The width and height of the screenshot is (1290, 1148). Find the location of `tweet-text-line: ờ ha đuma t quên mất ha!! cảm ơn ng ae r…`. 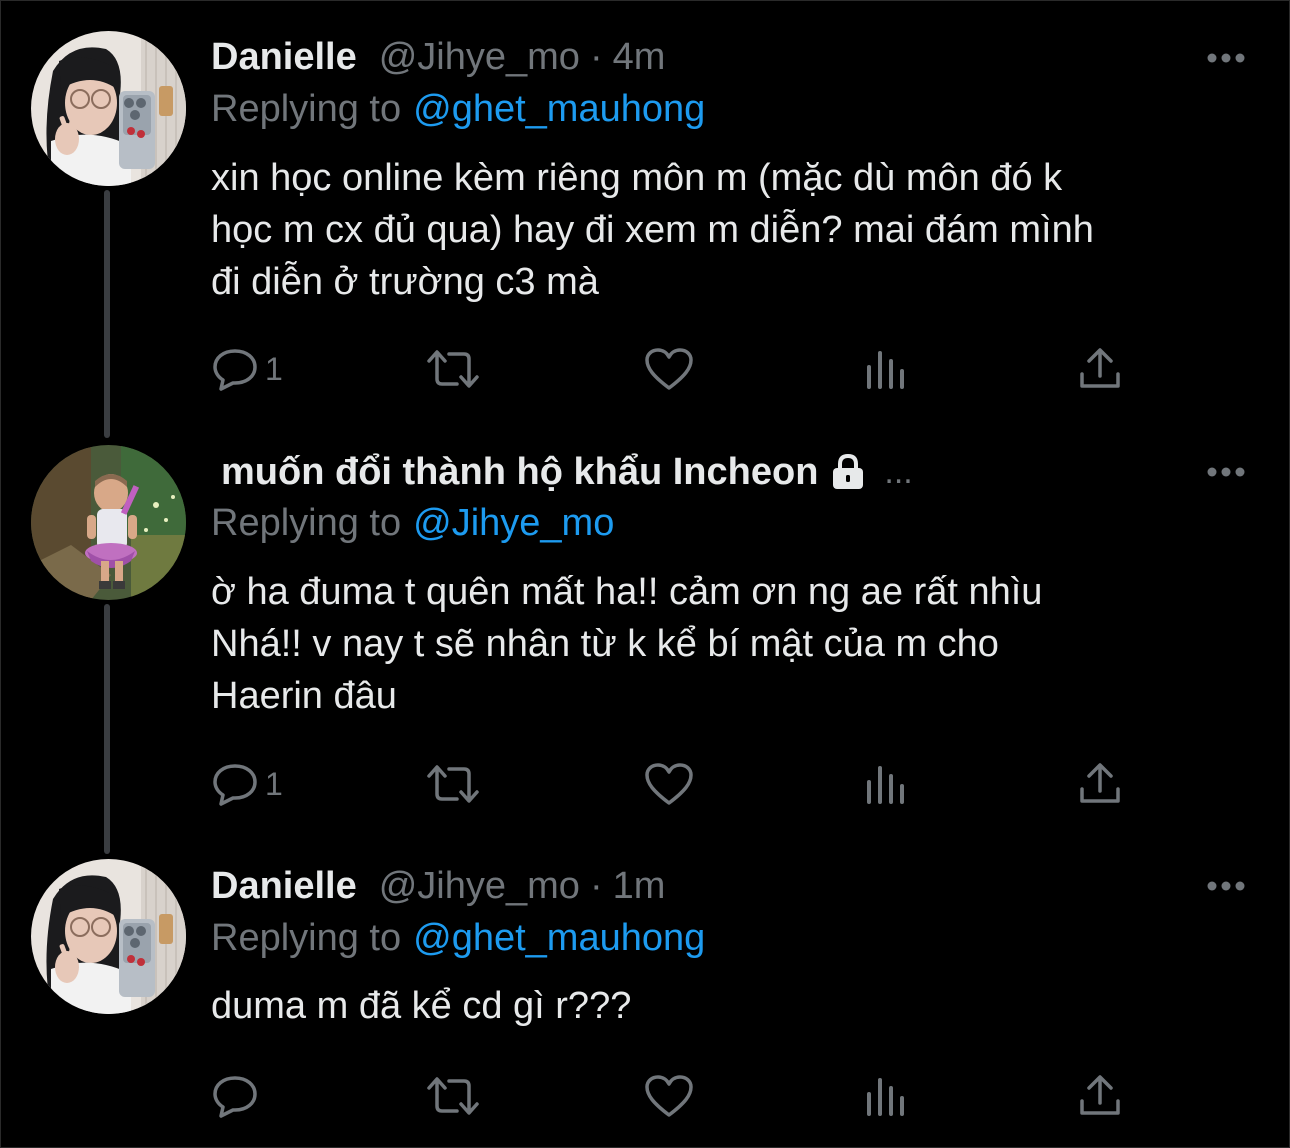

tweet-text-line: ờ ha đuma t quên mất ha!! cảm ơn ng ae r… is located at coordinates (627, 592).